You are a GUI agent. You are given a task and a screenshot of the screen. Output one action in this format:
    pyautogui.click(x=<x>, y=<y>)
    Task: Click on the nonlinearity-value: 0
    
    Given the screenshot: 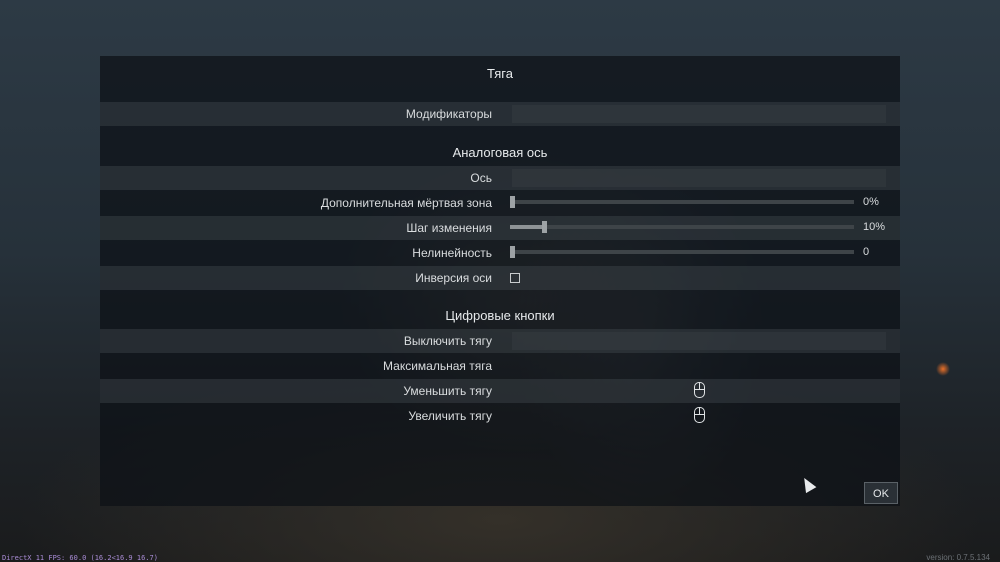 What is the action you would take?
    pyautogui.click(x=866, y=252)
    